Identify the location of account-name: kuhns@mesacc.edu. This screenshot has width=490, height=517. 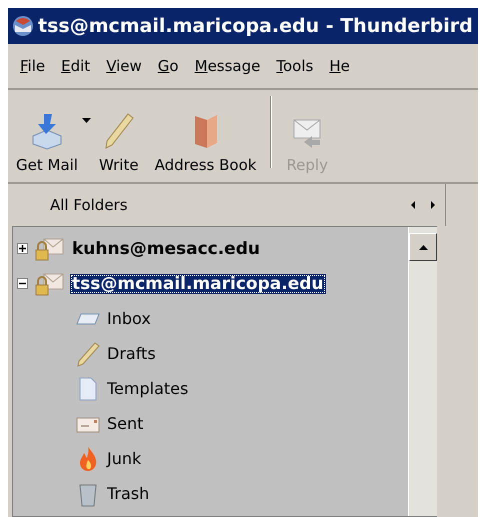
(166, 248).